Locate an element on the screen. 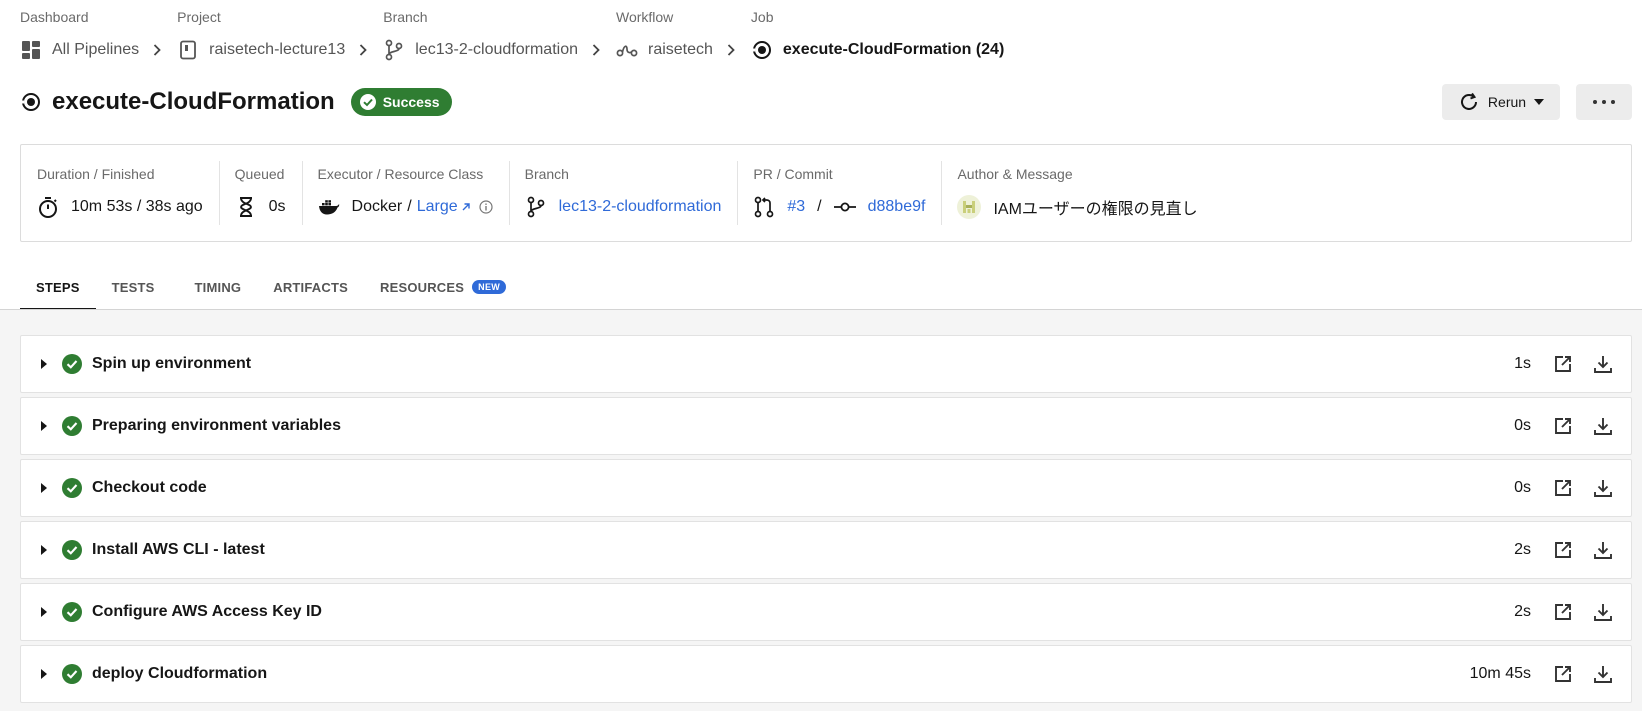 This screenshot has width=1642, height=711. branch-label: Branch is located at coordinates (546, 174).